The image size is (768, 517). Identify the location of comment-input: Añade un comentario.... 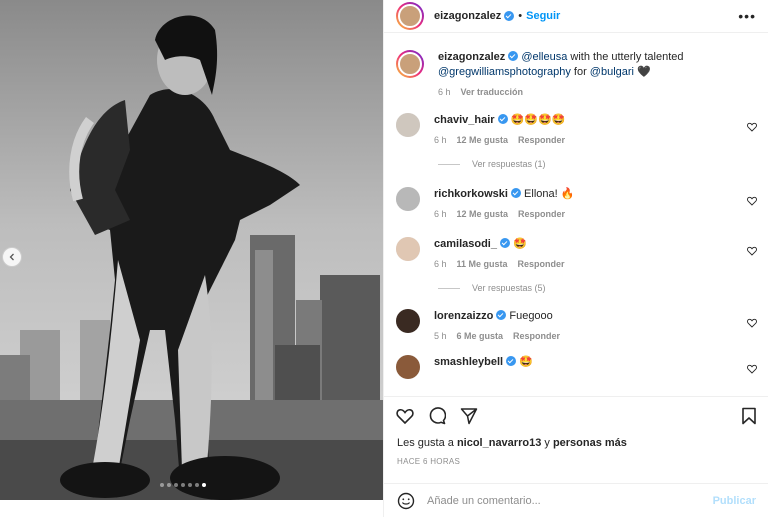
(570, 501).